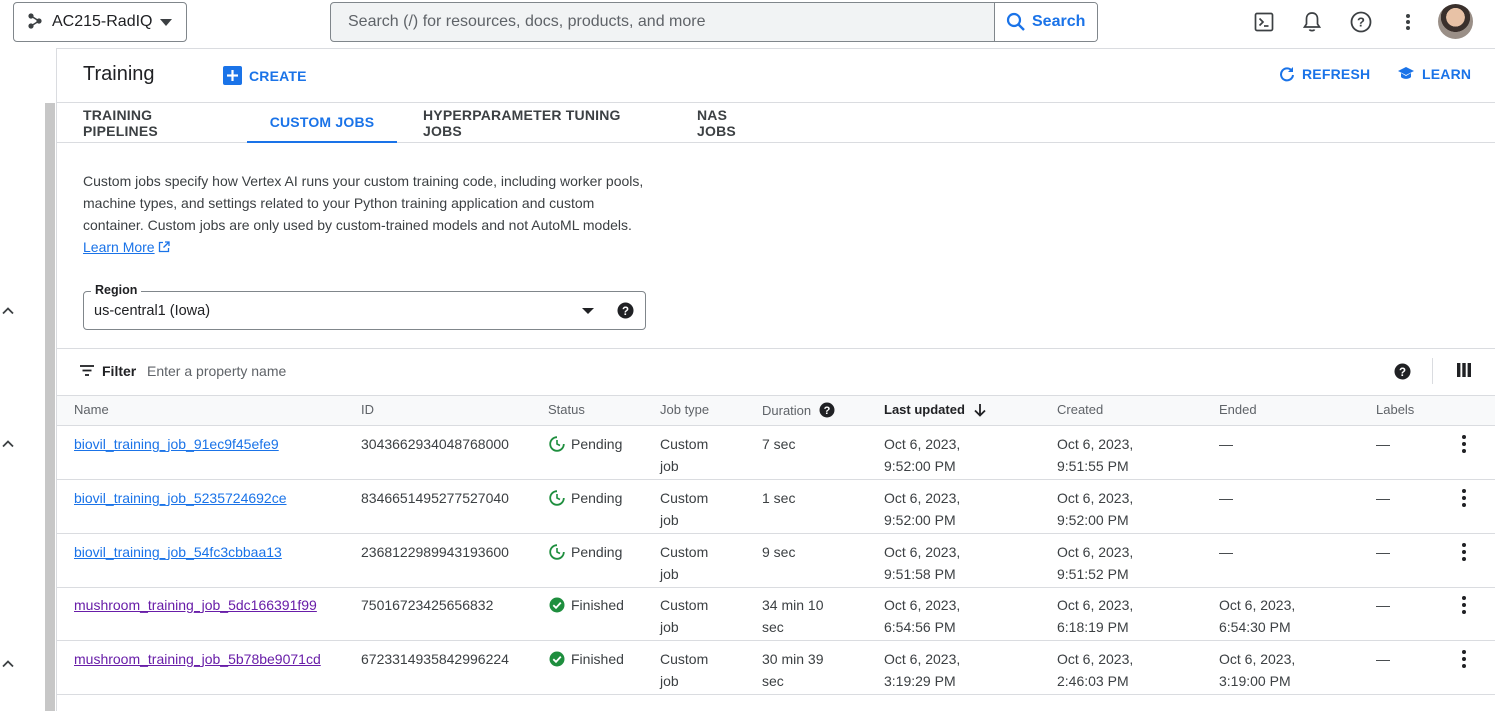  Describe the element at coordinates (557, 605) in the screenshot. I see `check-circle-icon` at that location.